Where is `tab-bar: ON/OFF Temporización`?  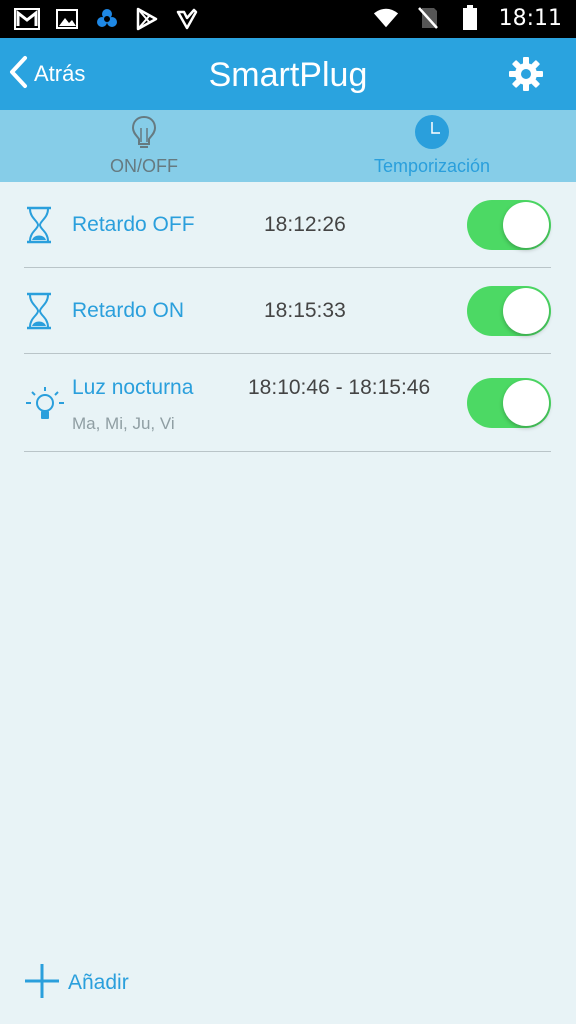
tab-bar: ON/OFF Temporización is located at coordinates (288, 146).